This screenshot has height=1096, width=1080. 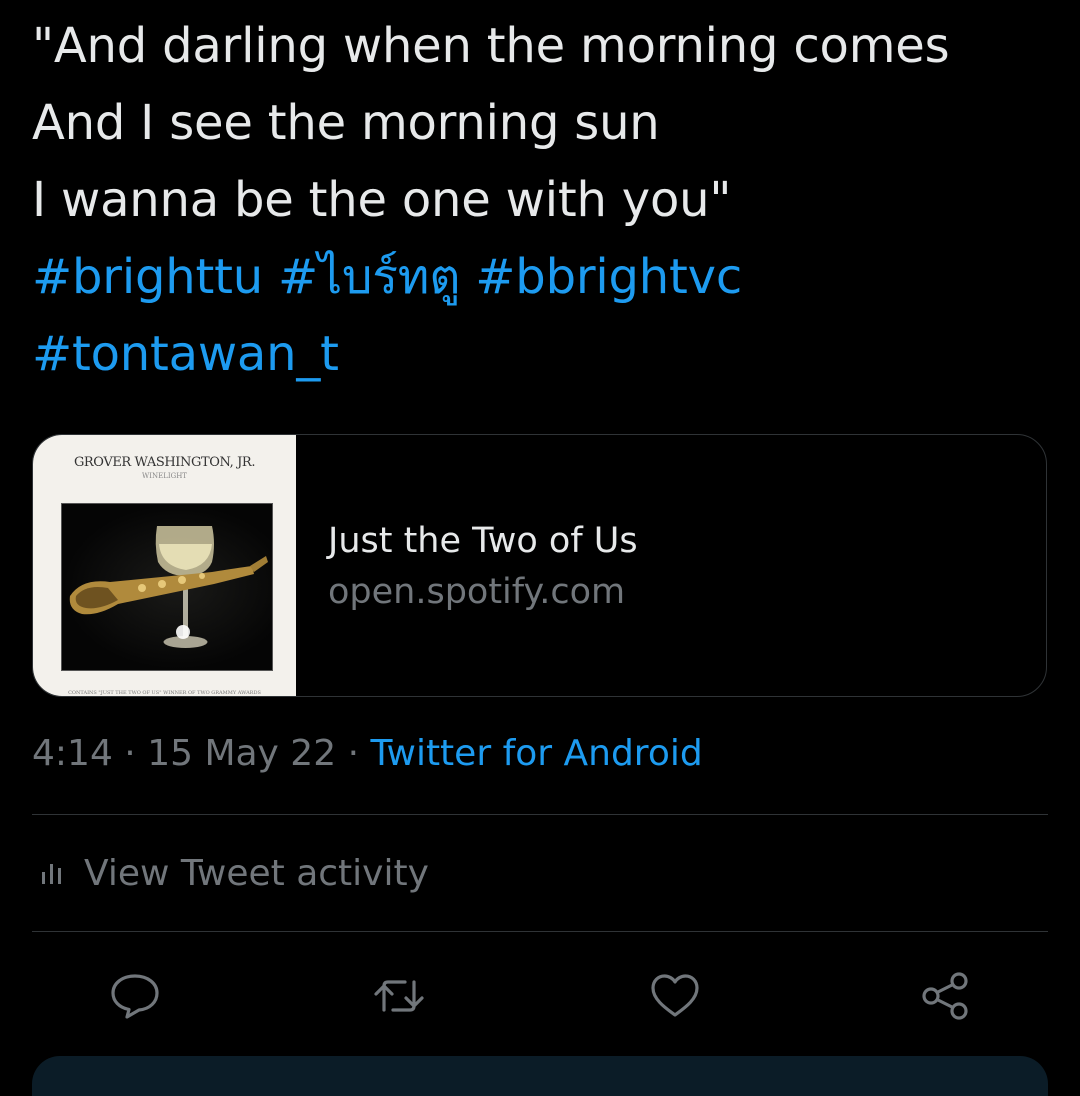 I want to click on divider-bottom, so click(x=540, y=931).